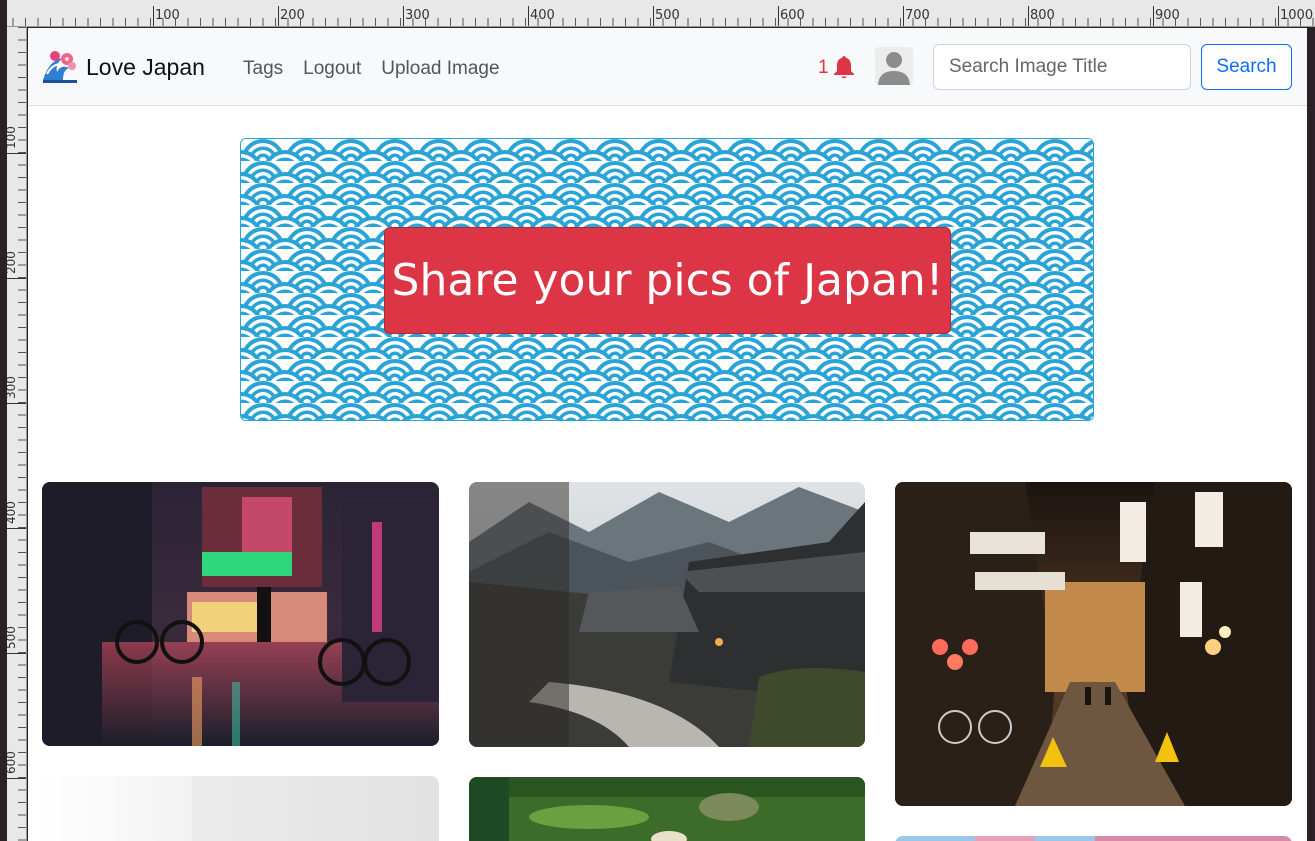 This screenshot has height=841, width=1315. I want to click on notifications-button: 1, so click(837, 67).